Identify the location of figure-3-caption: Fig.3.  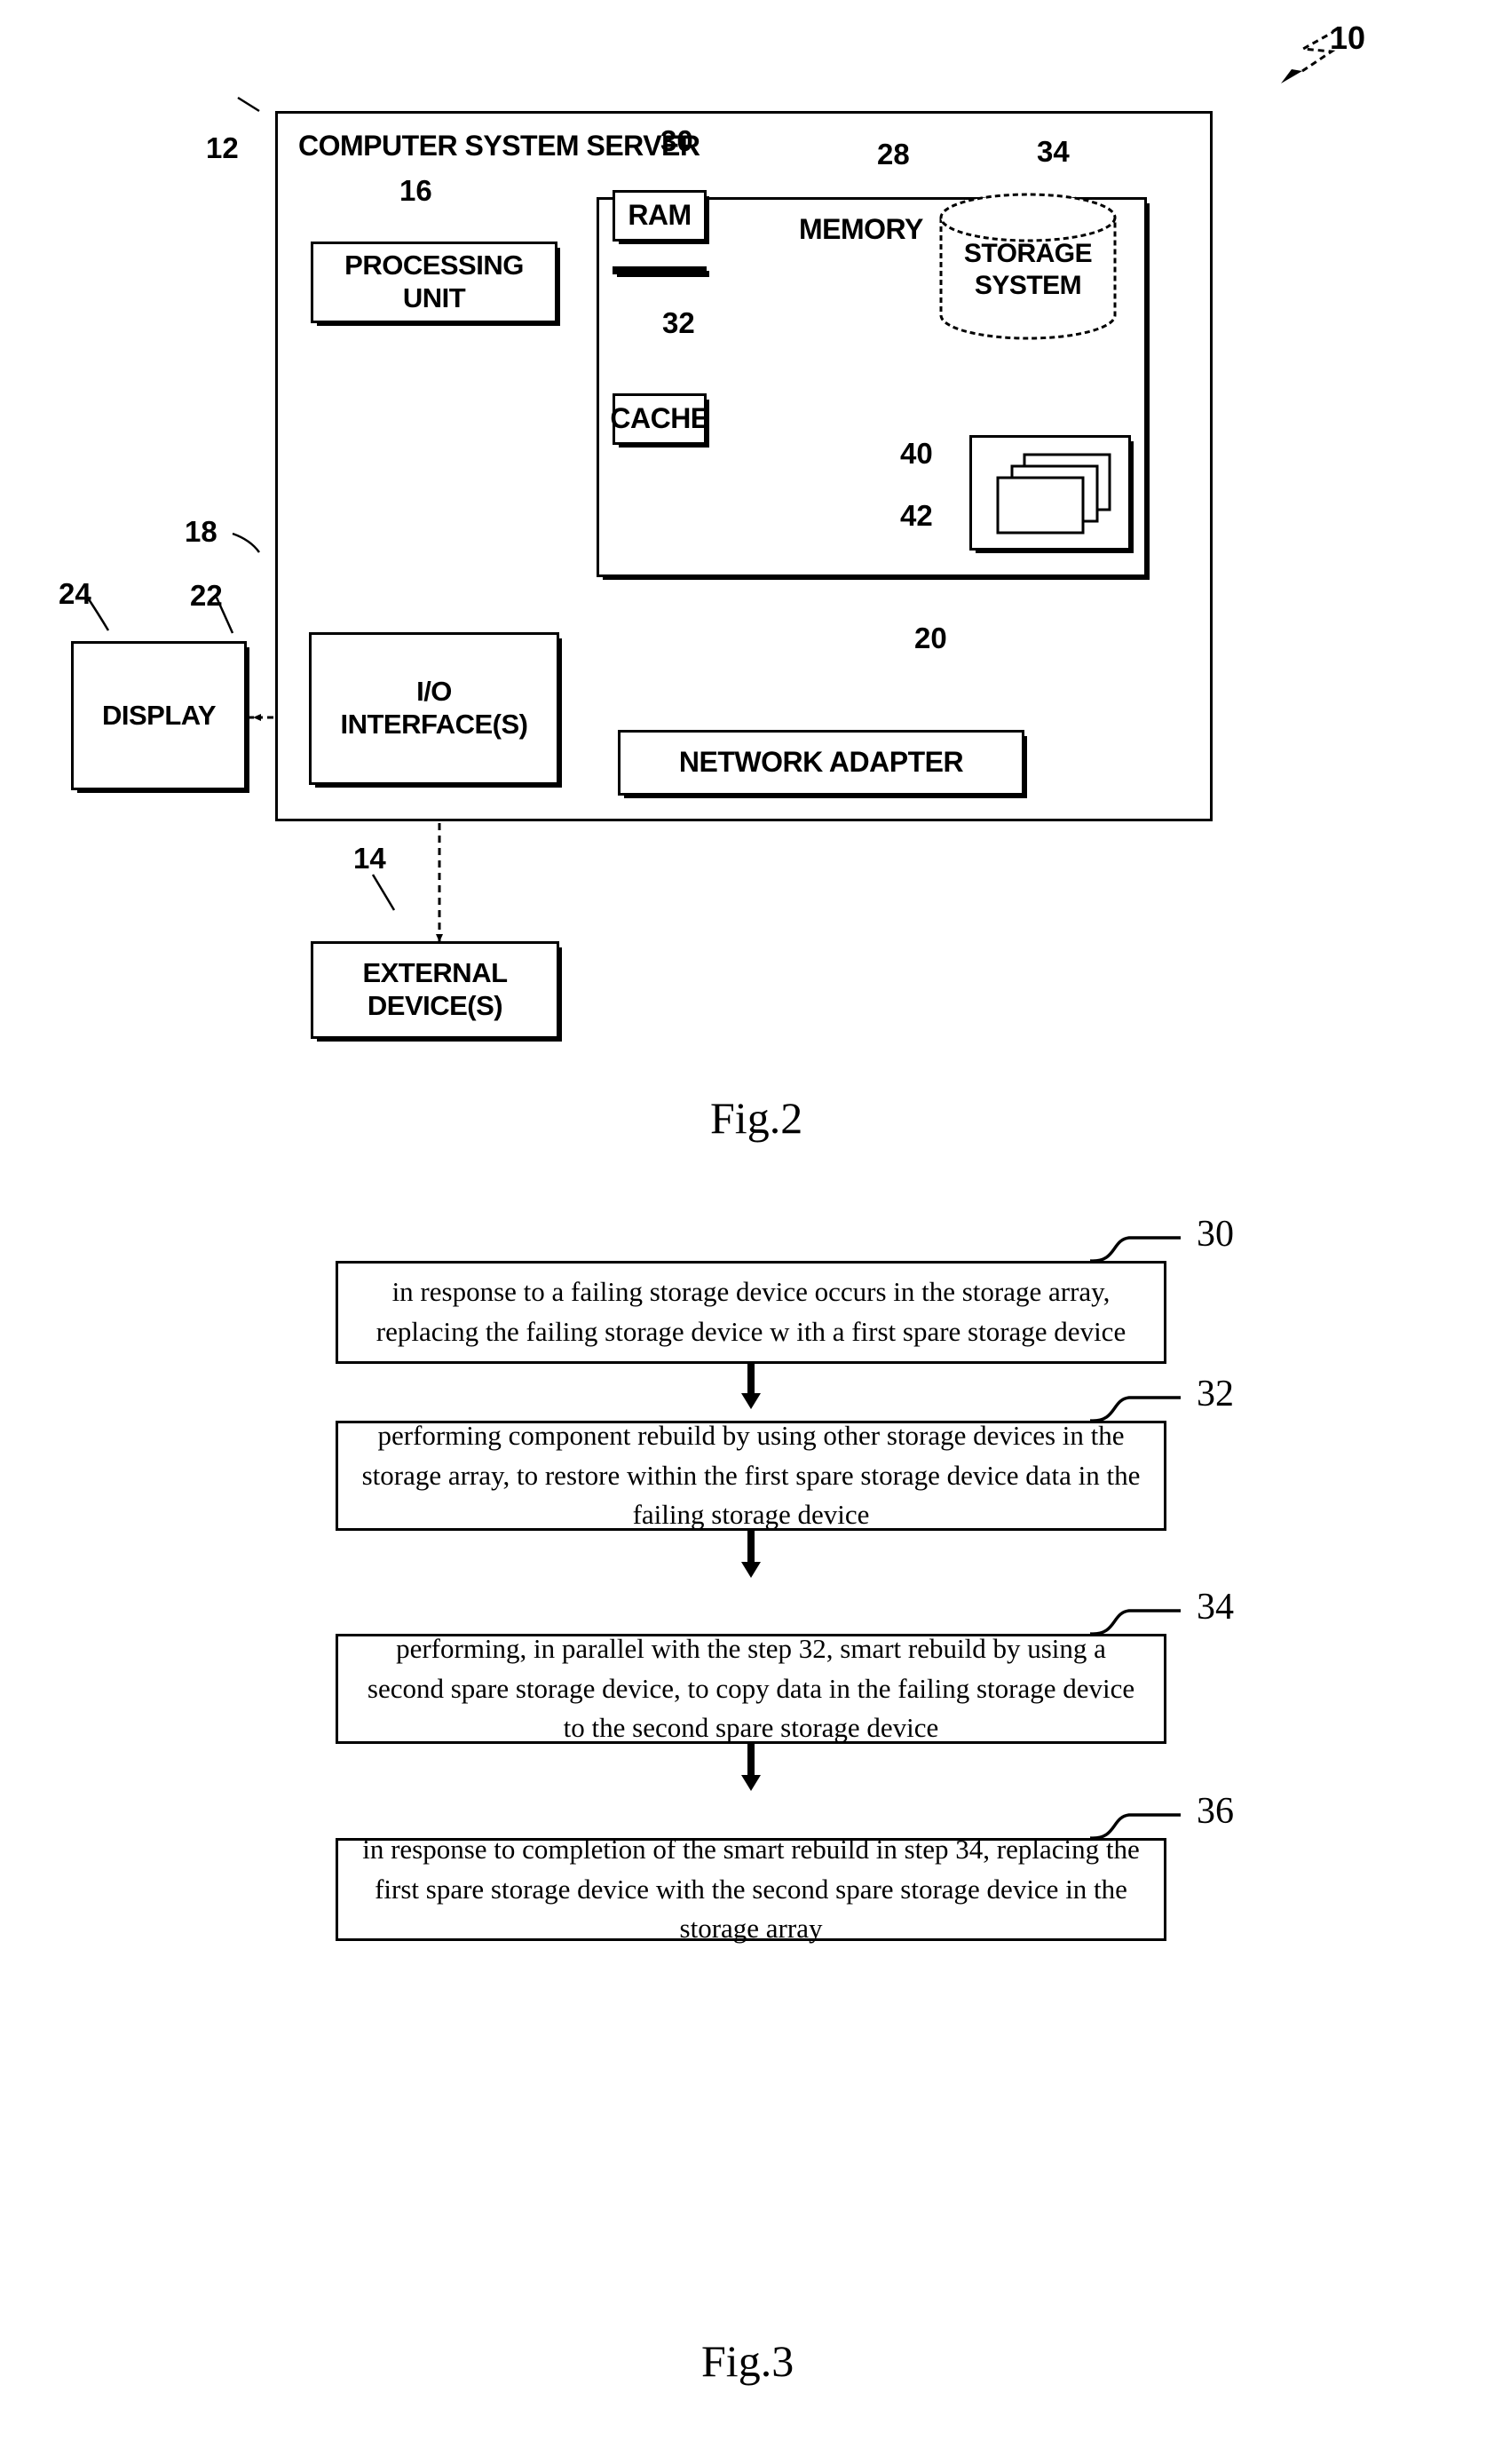
(748, 2361).